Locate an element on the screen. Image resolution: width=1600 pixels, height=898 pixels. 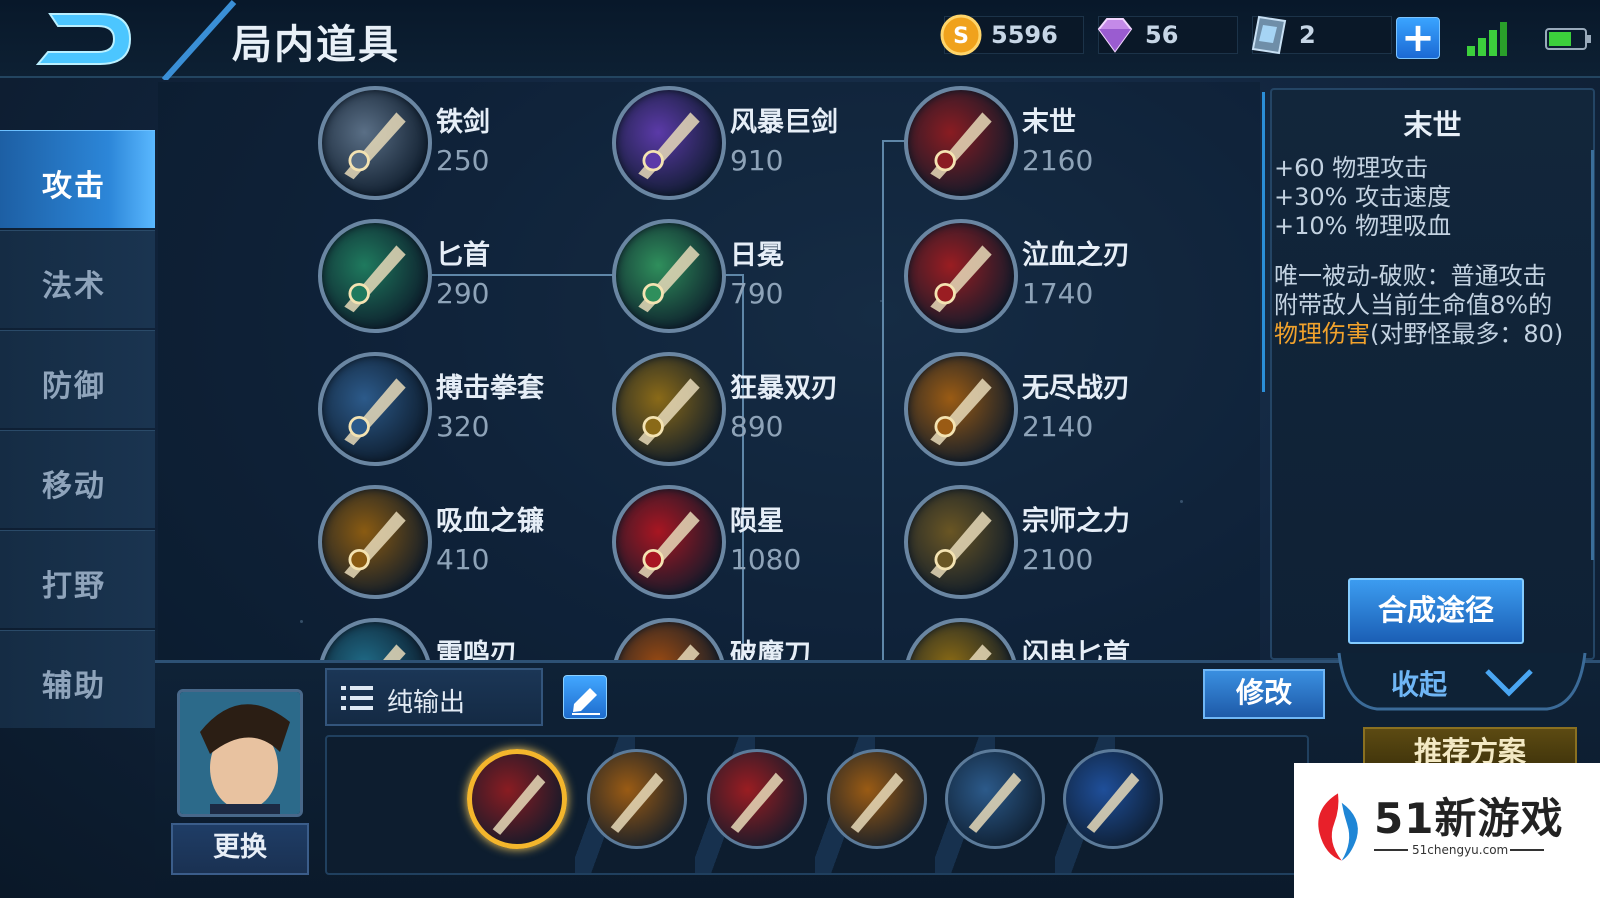
item-name: 雷鸣刃 is located at coordinates (476, 649).